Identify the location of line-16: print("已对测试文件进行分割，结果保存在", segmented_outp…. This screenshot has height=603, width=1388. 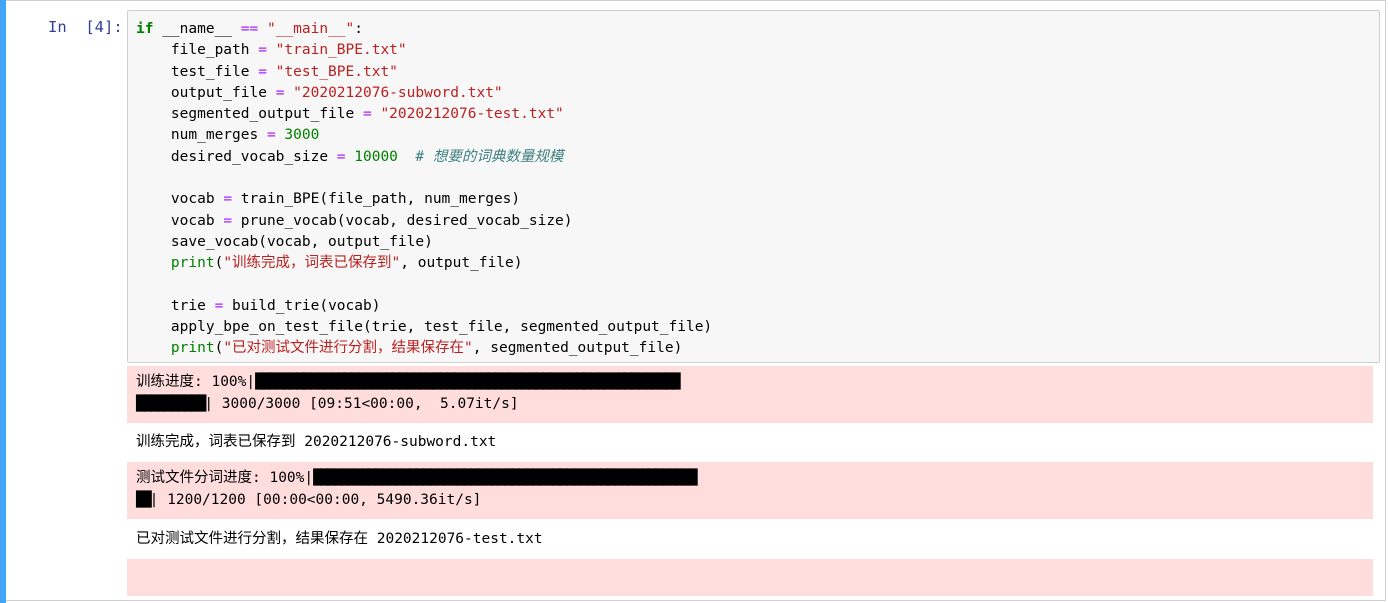
(426, 348).